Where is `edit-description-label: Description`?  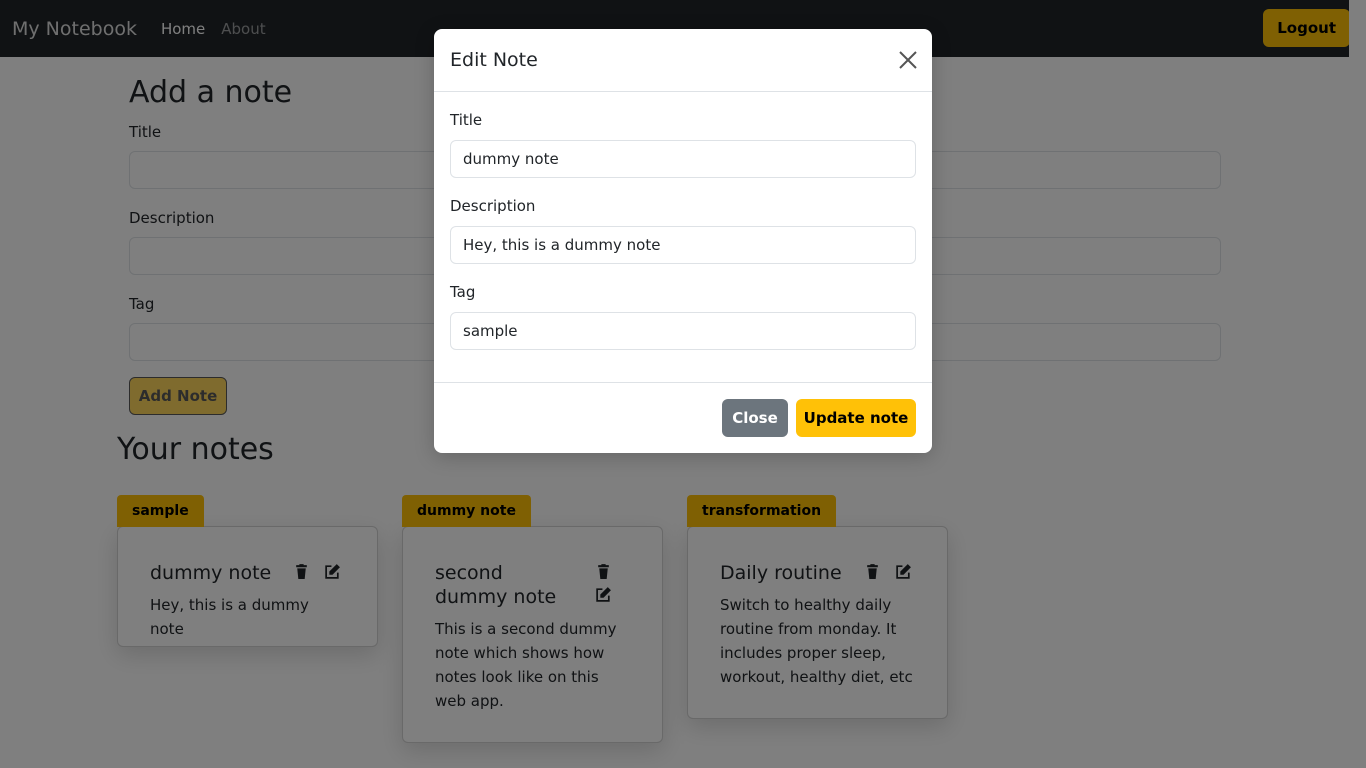 edit-description-label: Description is located at coordinates (493, 206).